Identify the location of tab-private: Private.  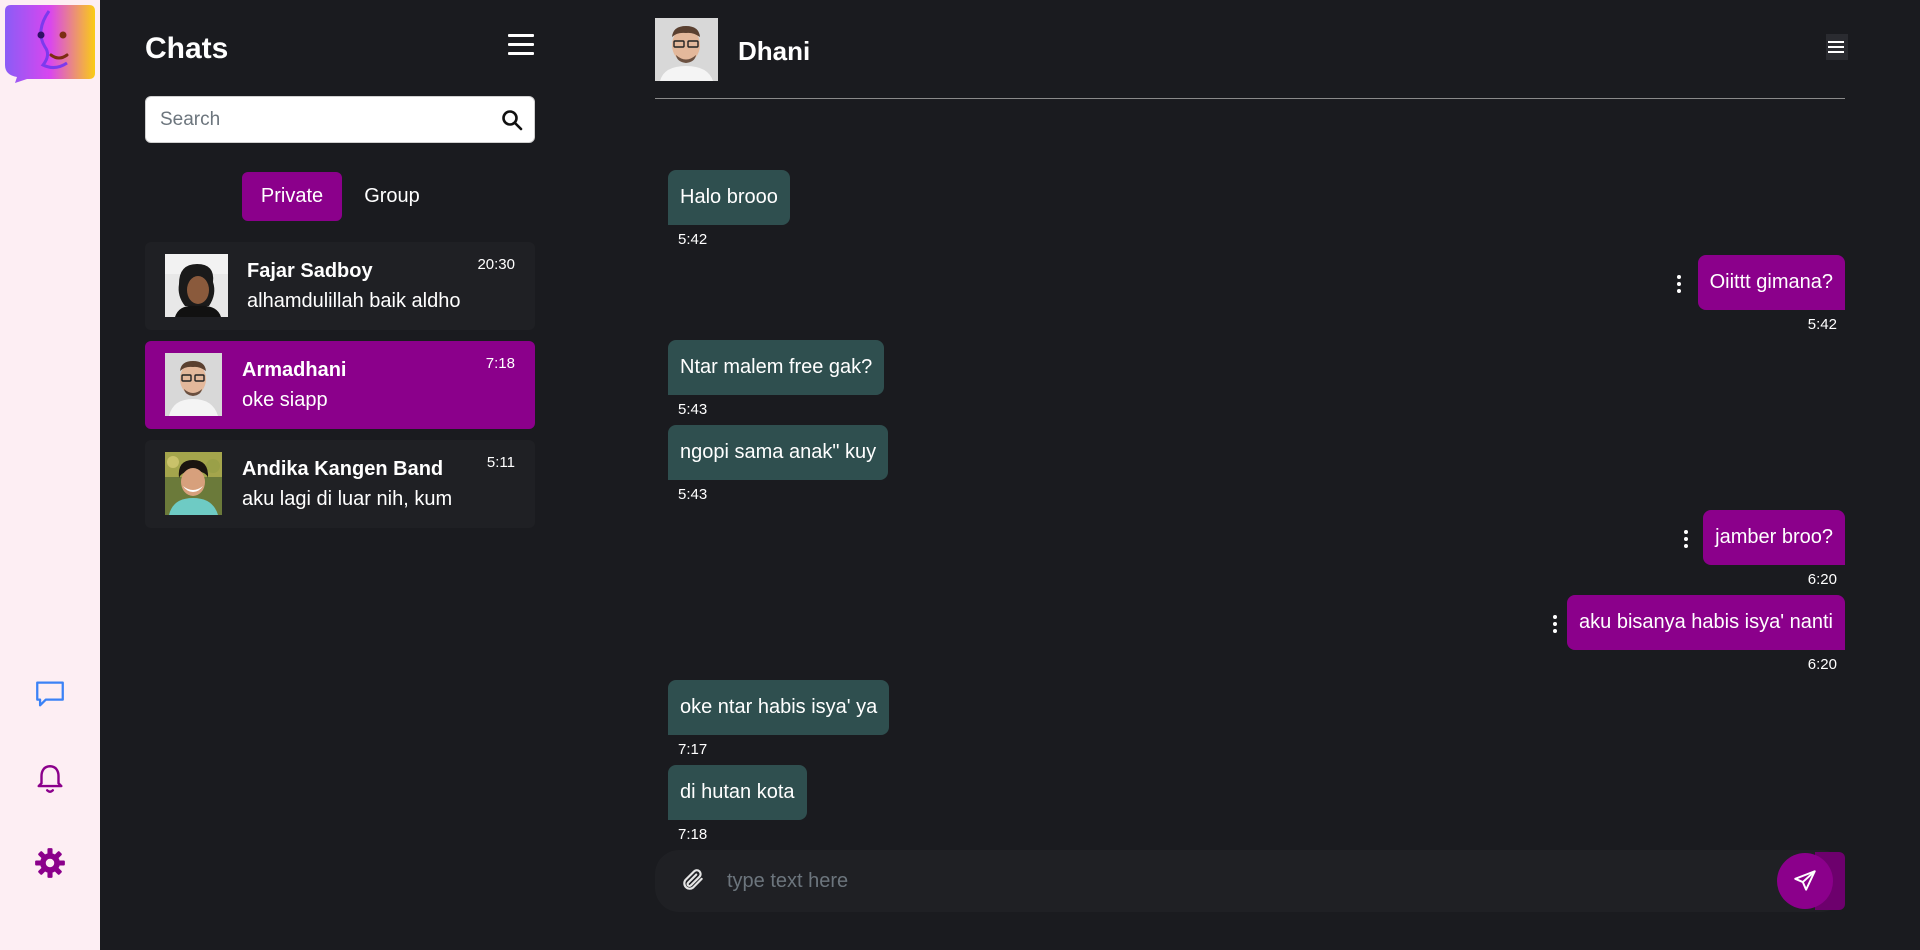
(292, 196).